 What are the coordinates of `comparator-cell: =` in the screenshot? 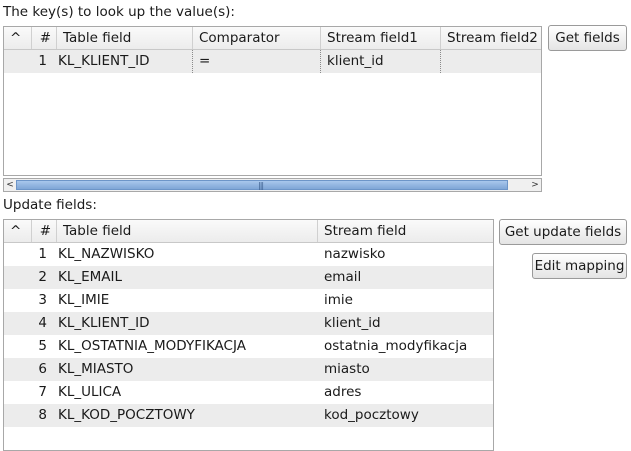 It's located at (257, 61).